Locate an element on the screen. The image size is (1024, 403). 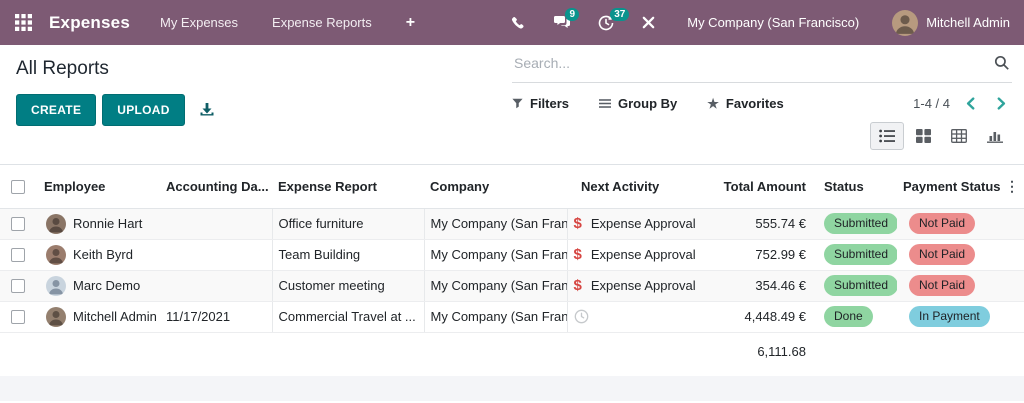
status-badge: Done is located at coordinates (848, 316).